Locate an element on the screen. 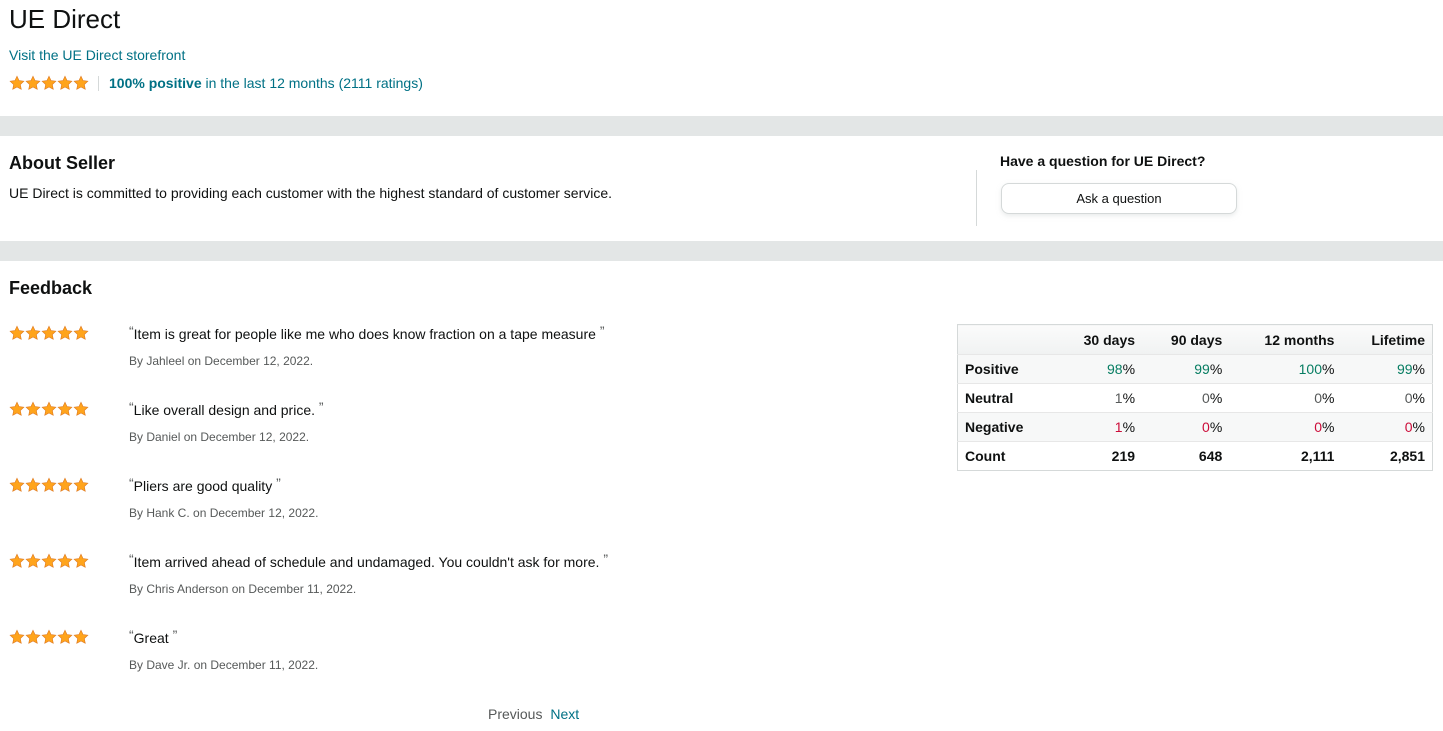 The image size is (1443, 731). stats-row-label: Neutral is located at coordinates (1006, 398).